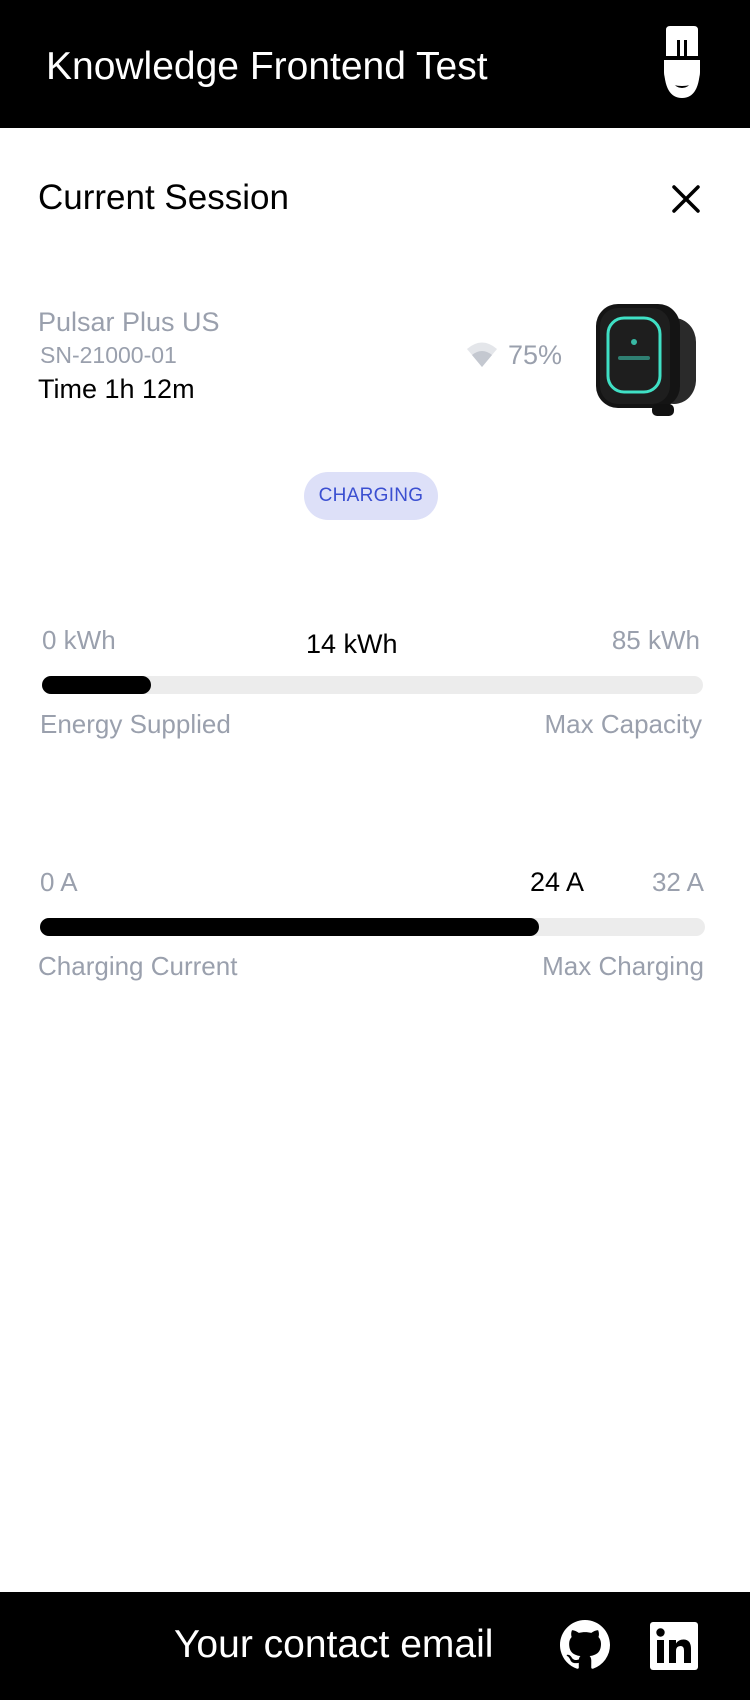  What do you see at coordinates (646, 360) in the screenshot?
I see `charger-image` at bounding box center [646, 360].